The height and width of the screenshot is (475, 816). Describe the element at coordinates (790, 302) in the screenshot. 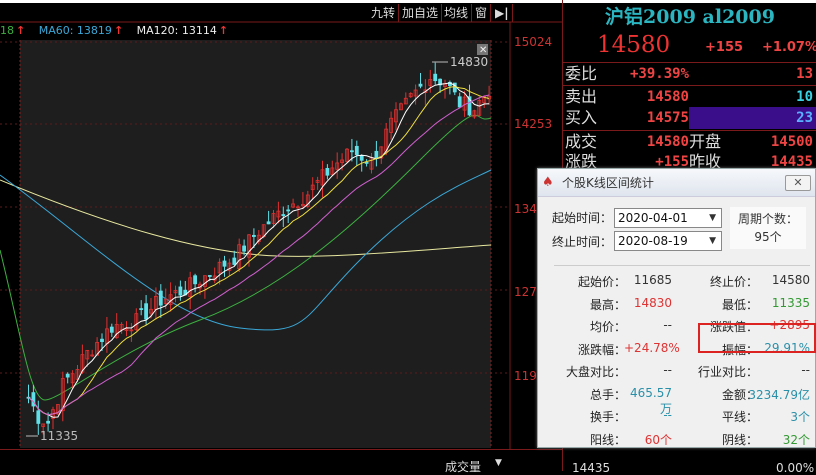

I see `stat-value: 11335` at that location.